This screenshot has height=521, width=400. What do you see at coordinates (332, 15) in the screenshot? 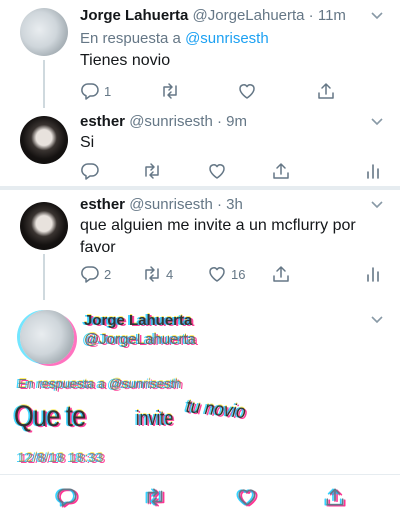
I see `timestamp: 11m` at bounding box center [332, 15].